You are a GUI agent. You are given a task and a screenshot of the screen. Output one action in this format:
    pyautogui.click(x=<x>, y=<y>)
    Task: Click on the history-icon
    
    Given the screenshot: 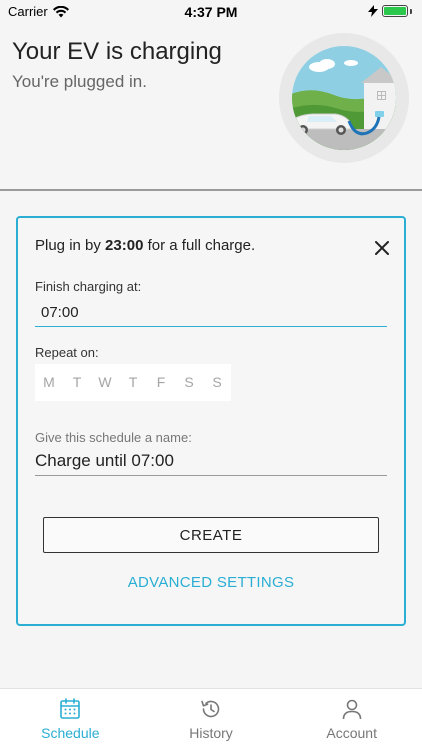 What is the action you would take?
    pyautogui.click(x=210, y=709)
    